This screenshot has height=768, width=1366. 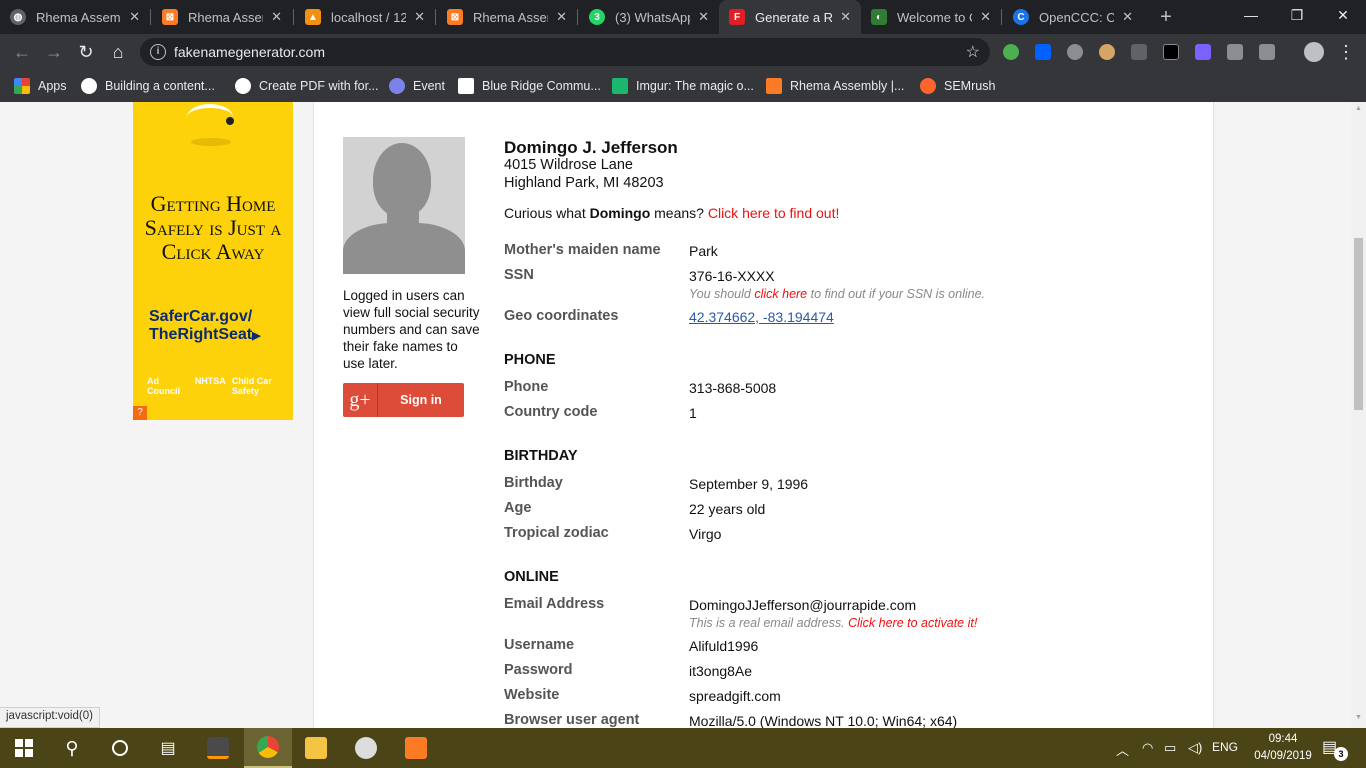 I want to click on ad-info-badge: ?, so click(x=140, y=413).